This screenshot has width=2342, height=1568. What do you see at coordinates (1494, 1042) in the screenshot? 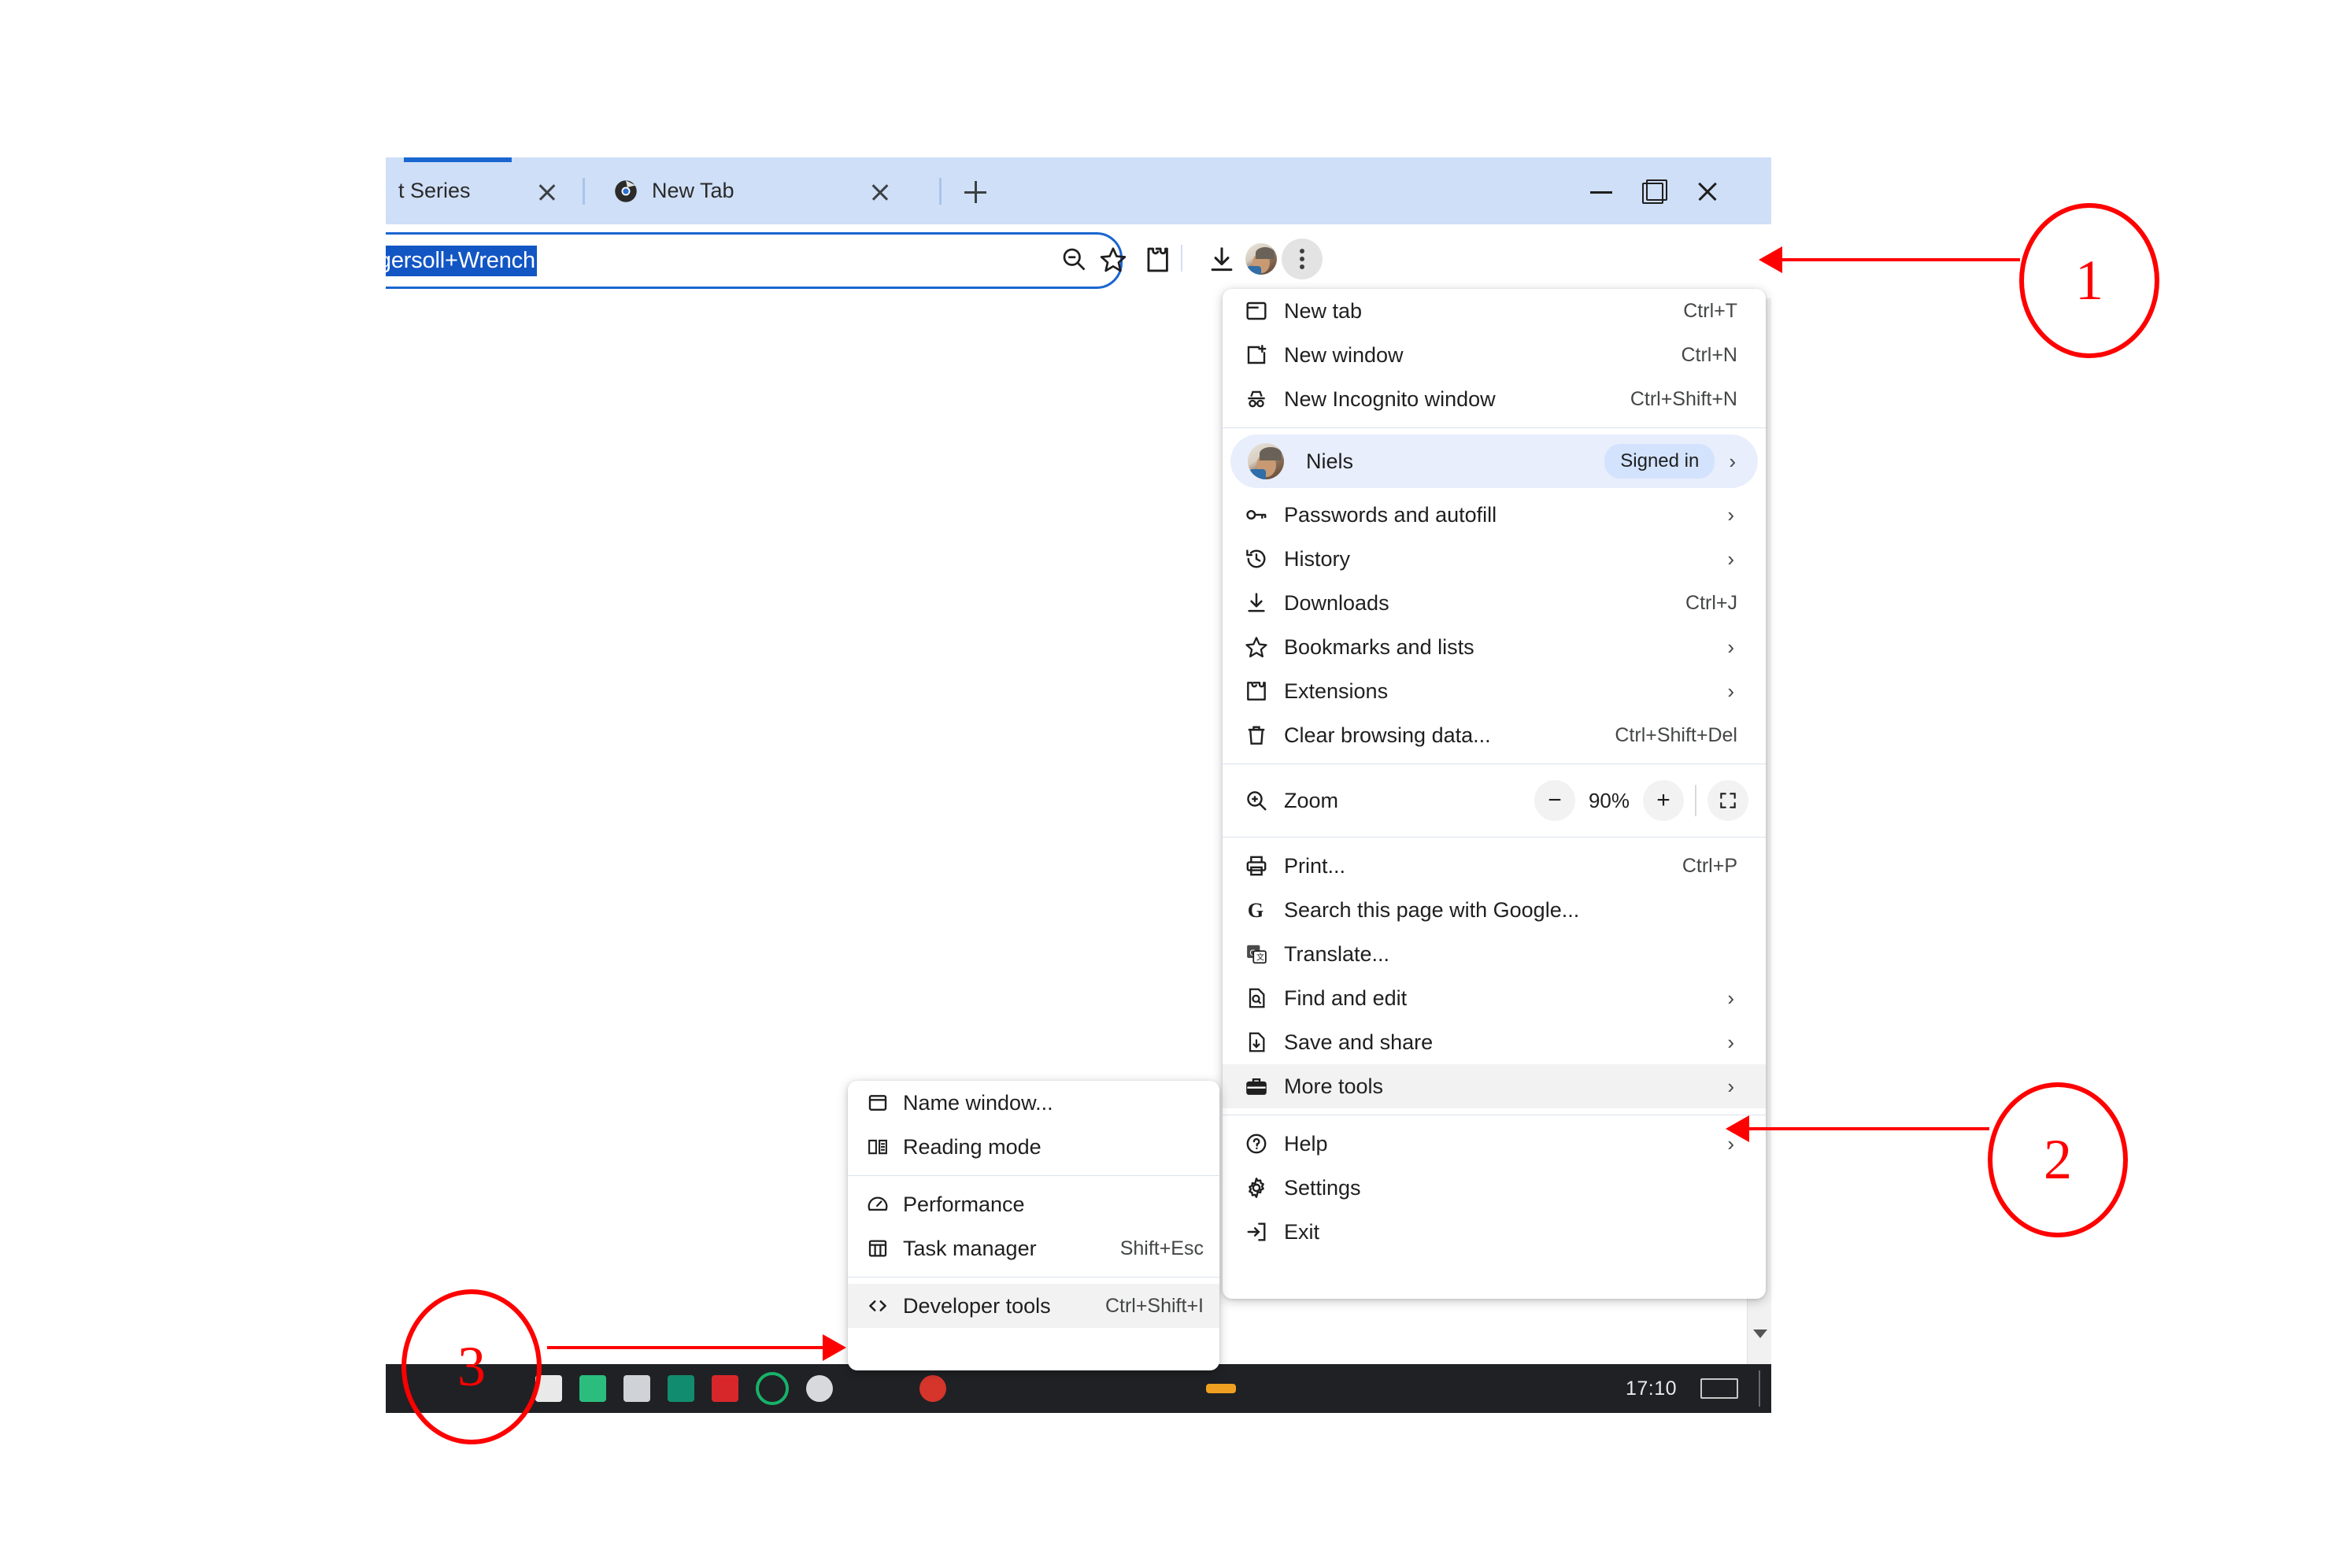
I see `menu-item-save-and-share: Save and share ›` at bounding box center [1494, 1042].